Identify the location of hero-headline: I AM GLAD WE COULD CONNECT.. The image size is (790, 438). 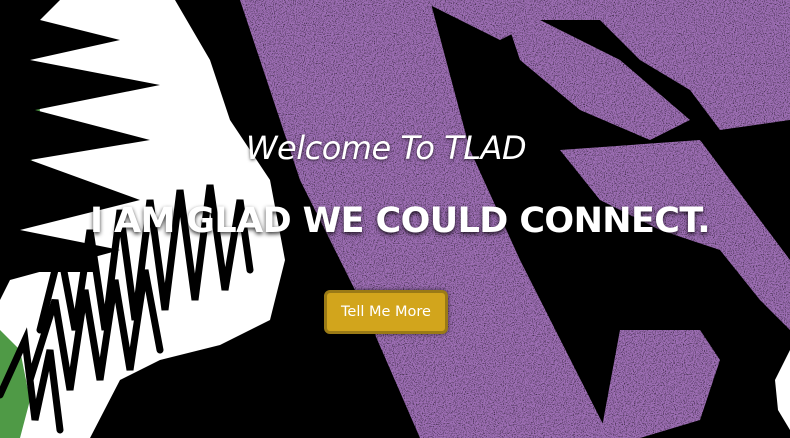
(400, 221).